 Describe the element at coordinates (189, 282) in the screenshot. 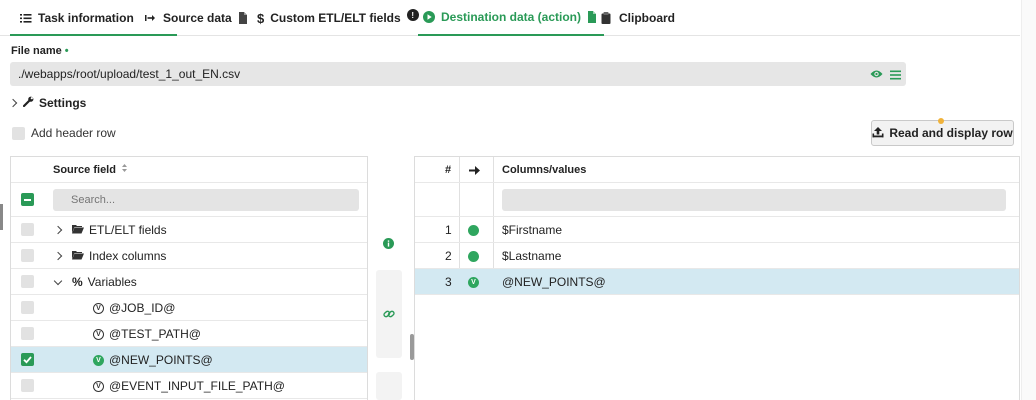

I see `source-row-variables: % Variables` at that location.